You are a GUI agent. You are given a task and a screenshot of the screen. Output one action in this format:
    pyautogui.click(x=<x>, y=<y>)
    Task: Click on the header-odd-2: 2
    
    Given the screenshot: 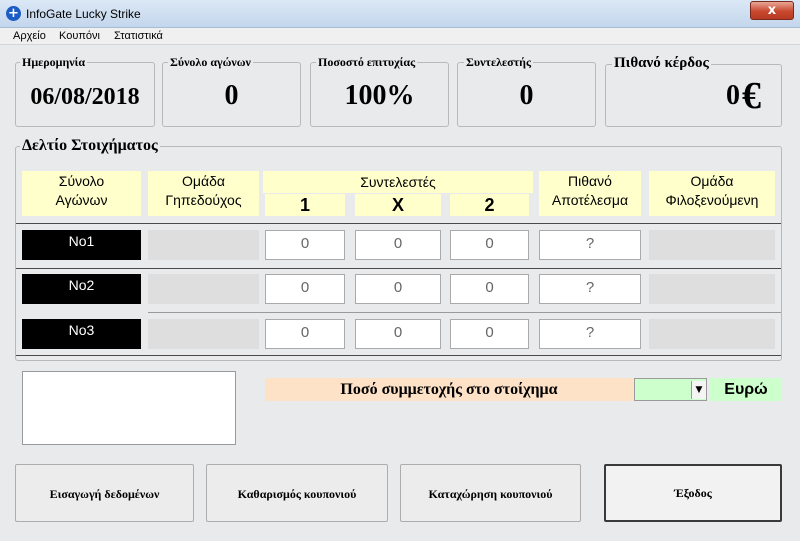 What is the action you would take?
    pyautogui.click(x=489, y=205)
    